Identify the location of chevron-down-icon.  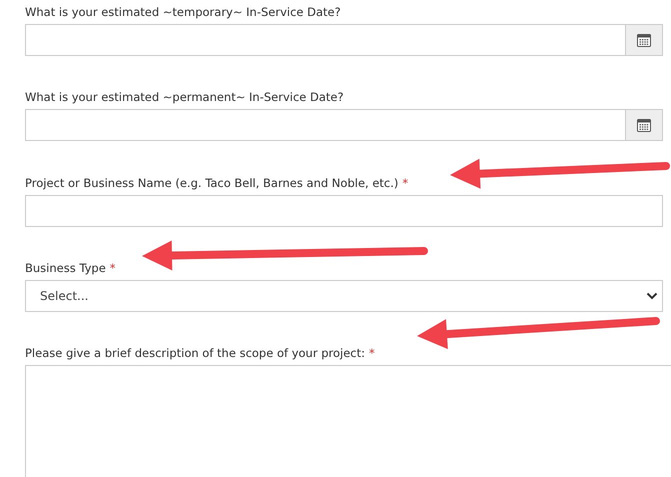
(652, 296).